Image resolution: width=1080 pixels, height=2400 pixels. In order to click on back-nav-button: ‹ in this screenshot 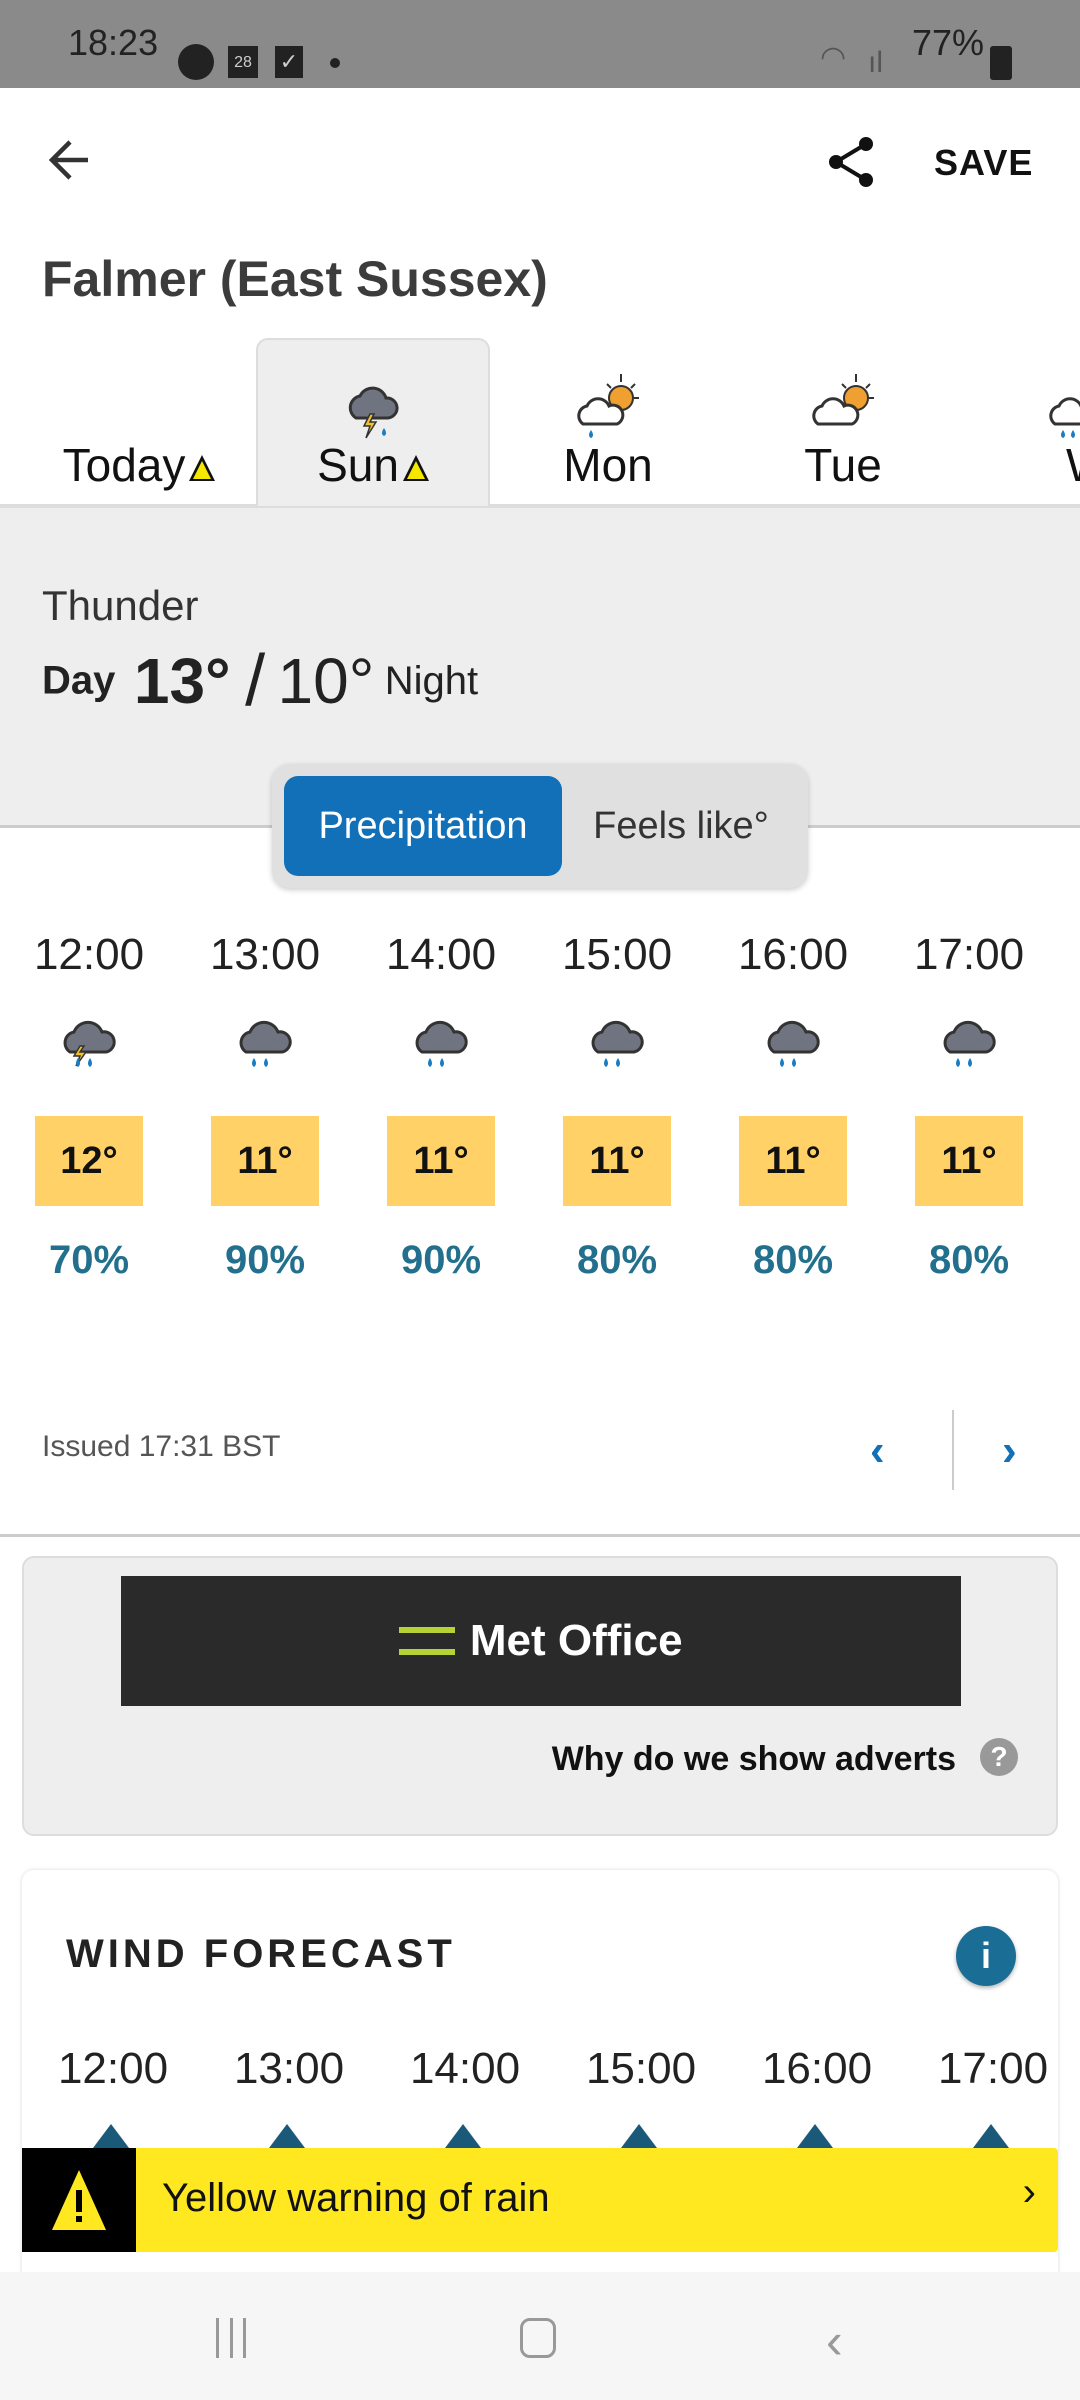, I will do `click(834, 2341)`.